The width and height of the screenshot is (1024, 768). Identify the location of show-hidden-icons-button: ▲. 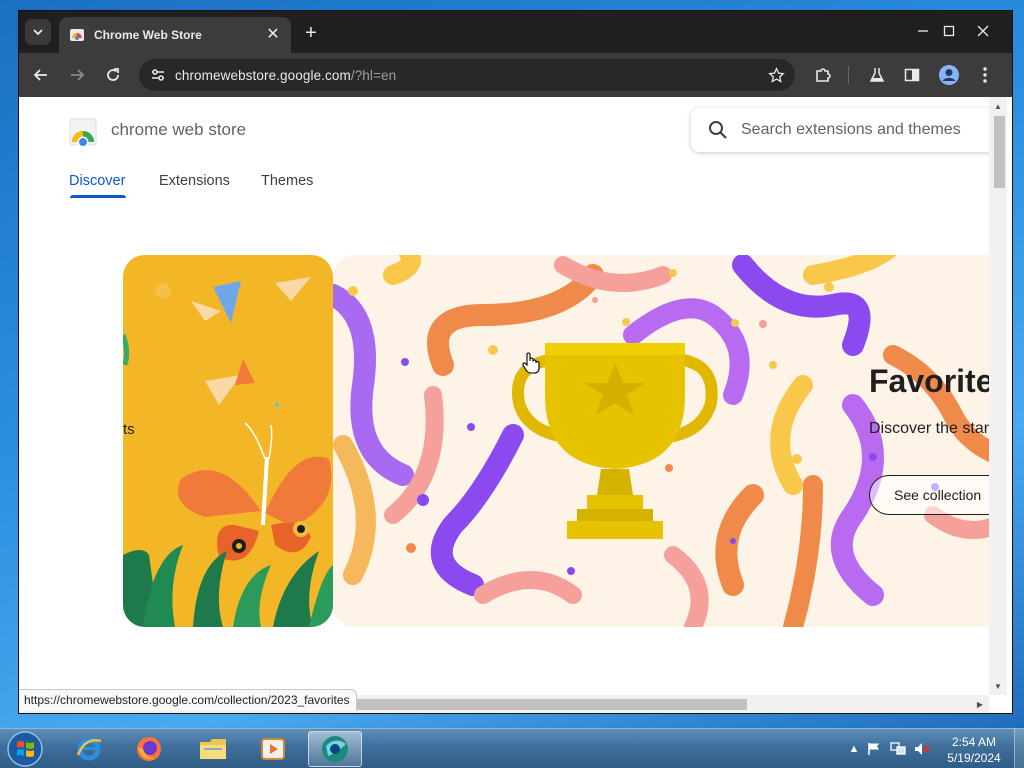
(854, 749).